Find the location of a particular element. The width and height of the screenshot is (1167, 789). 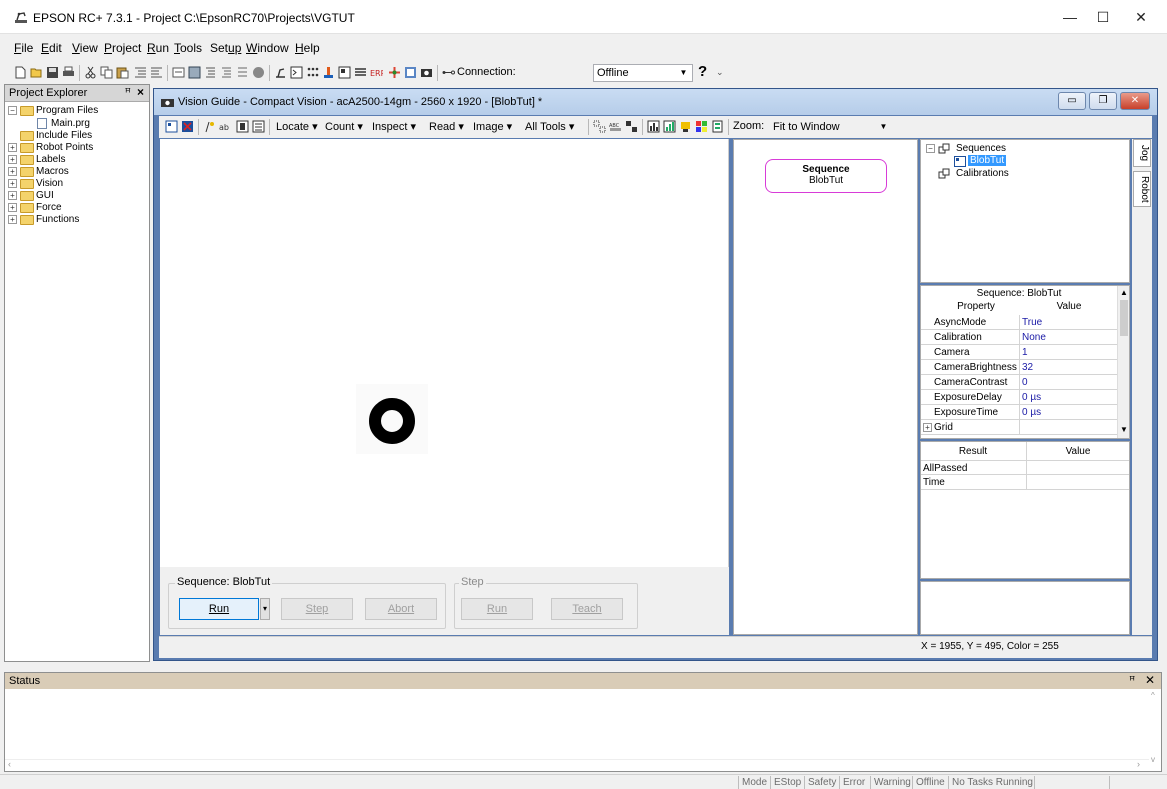

open-folder-icon is located at coordinates (36, 72).